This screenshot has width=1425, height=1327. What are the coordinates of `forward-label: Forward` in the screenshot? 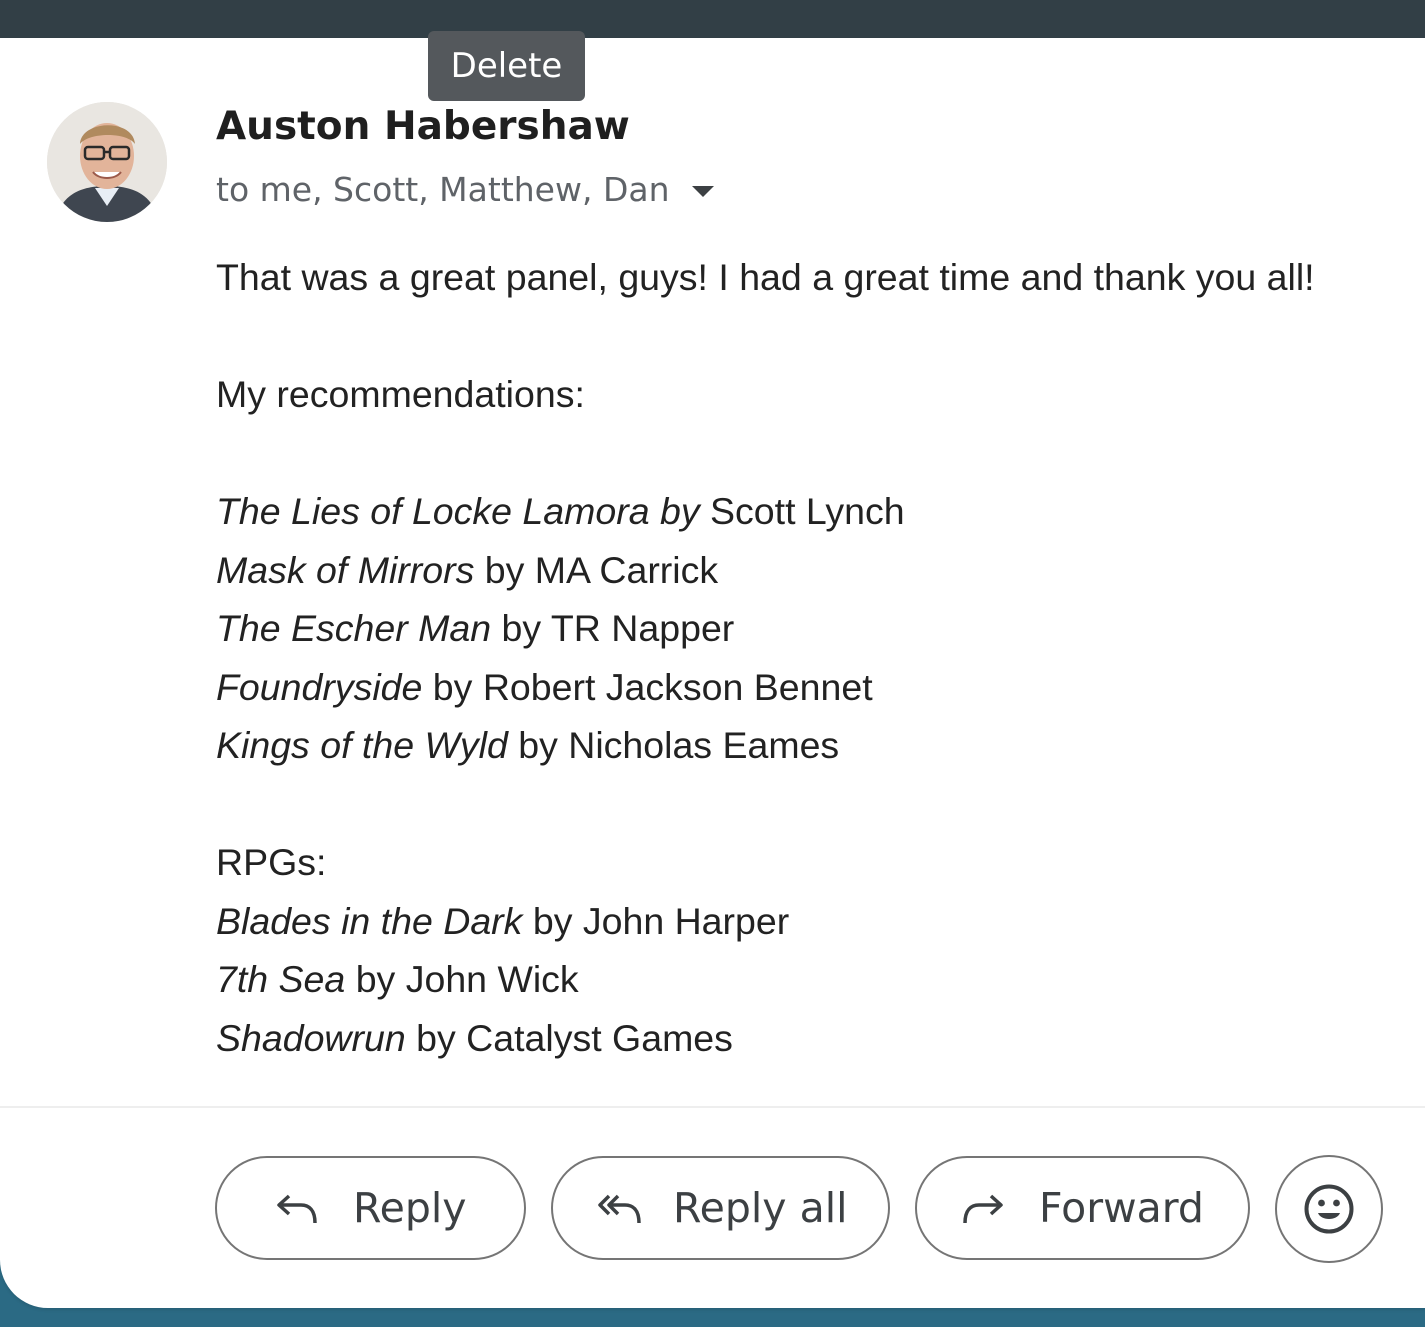 It's located at (1121, 1208).